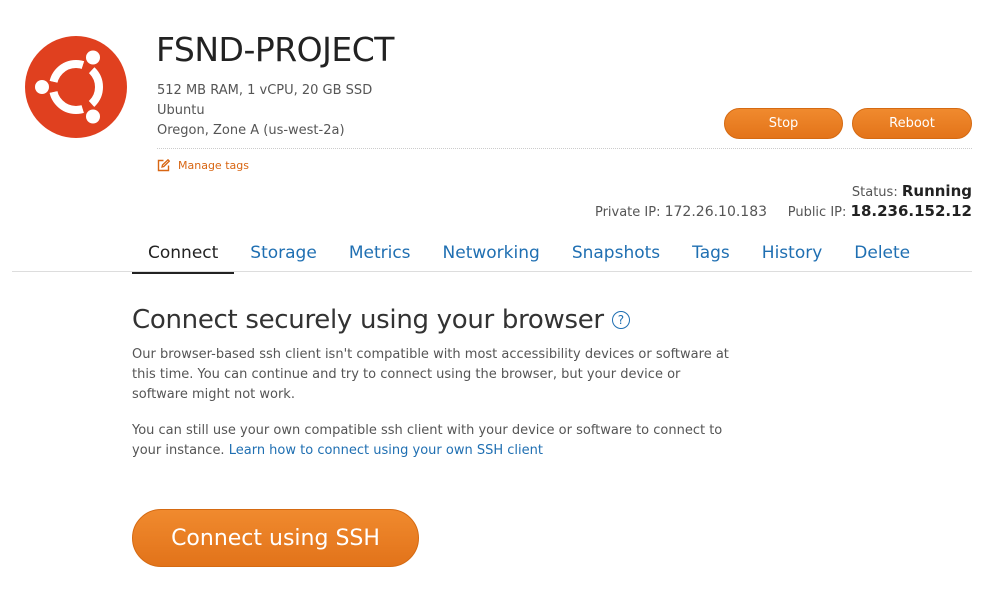  I want to click on status-value: Running, so click(936, 191).